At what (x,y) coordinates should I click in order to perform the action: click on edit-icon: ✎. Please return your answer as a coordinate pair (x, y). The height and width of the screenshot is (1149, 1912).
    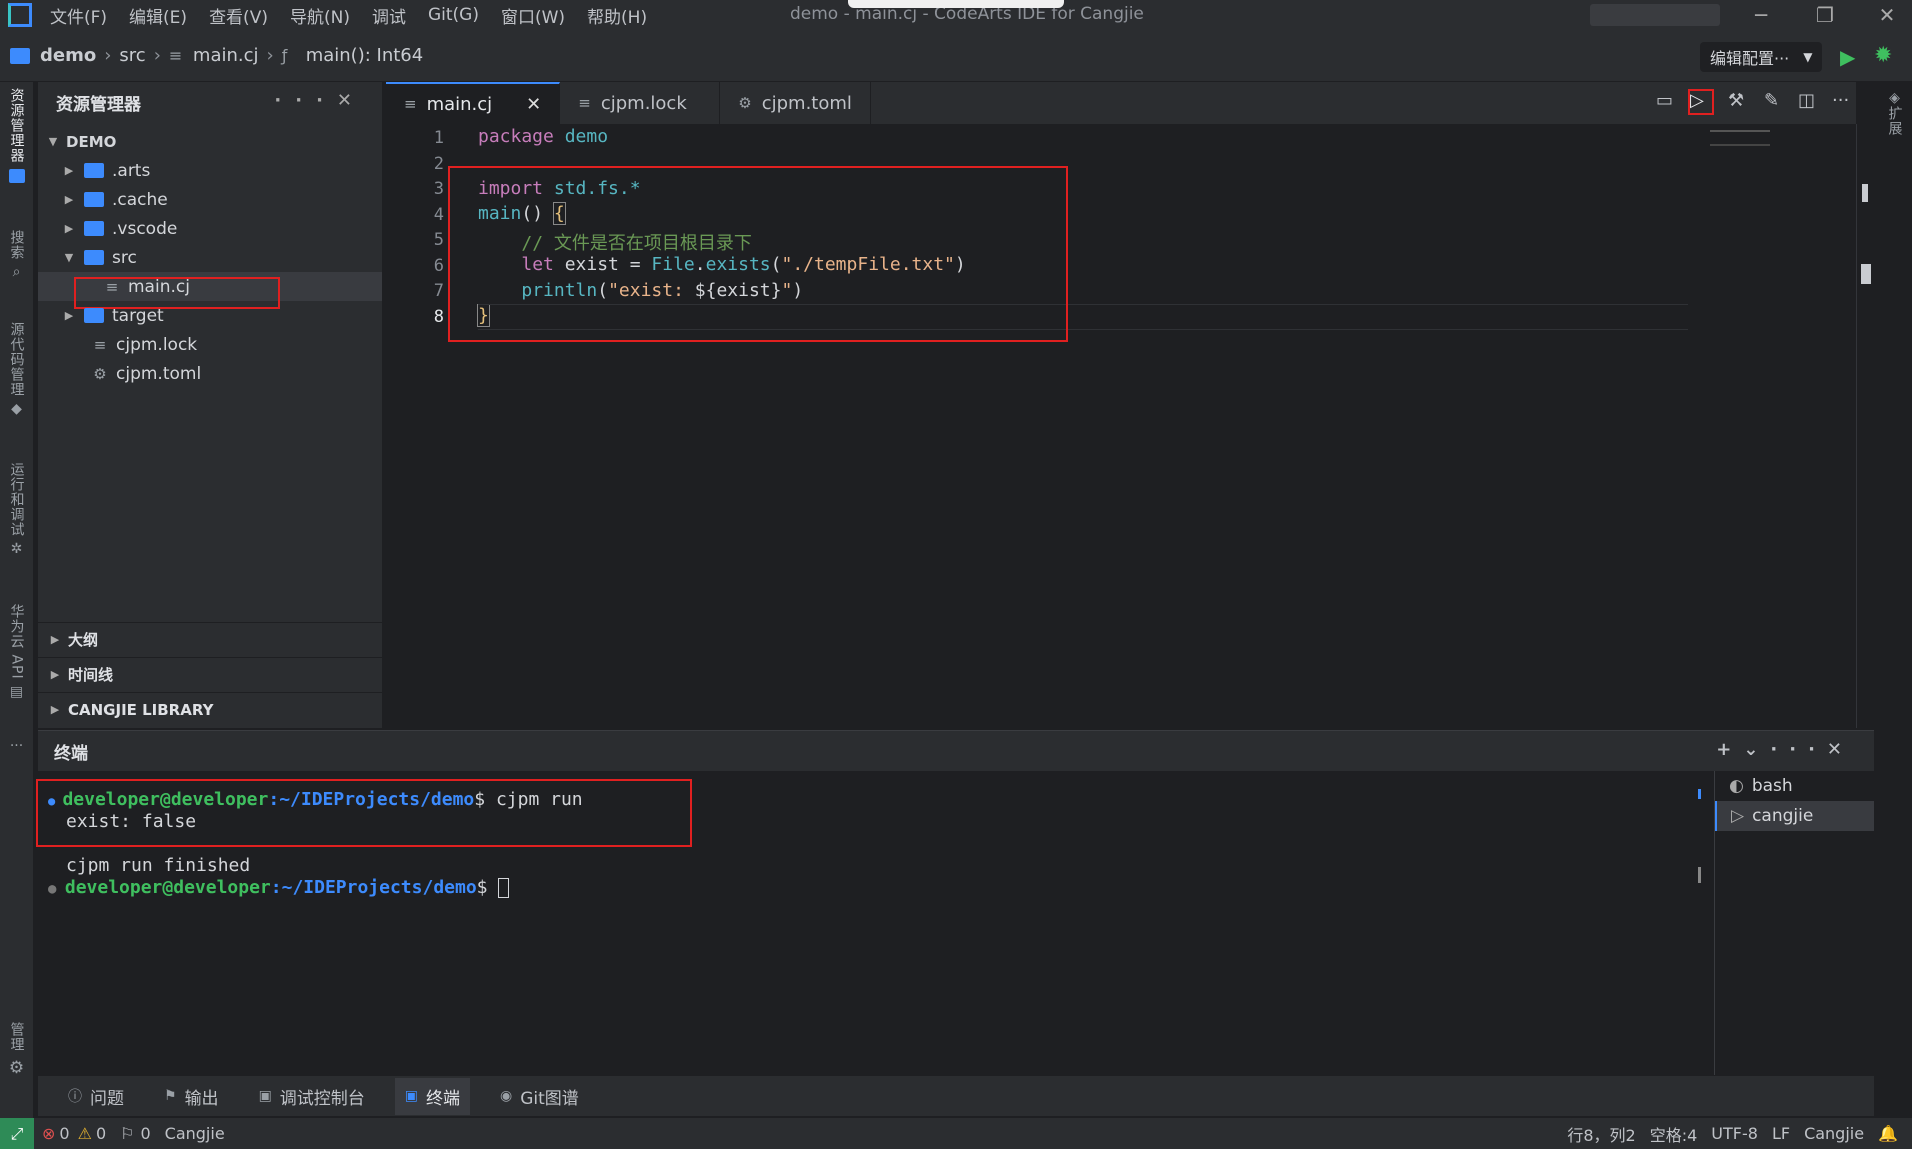
    Looking at the image, I should click on (1771, 100).